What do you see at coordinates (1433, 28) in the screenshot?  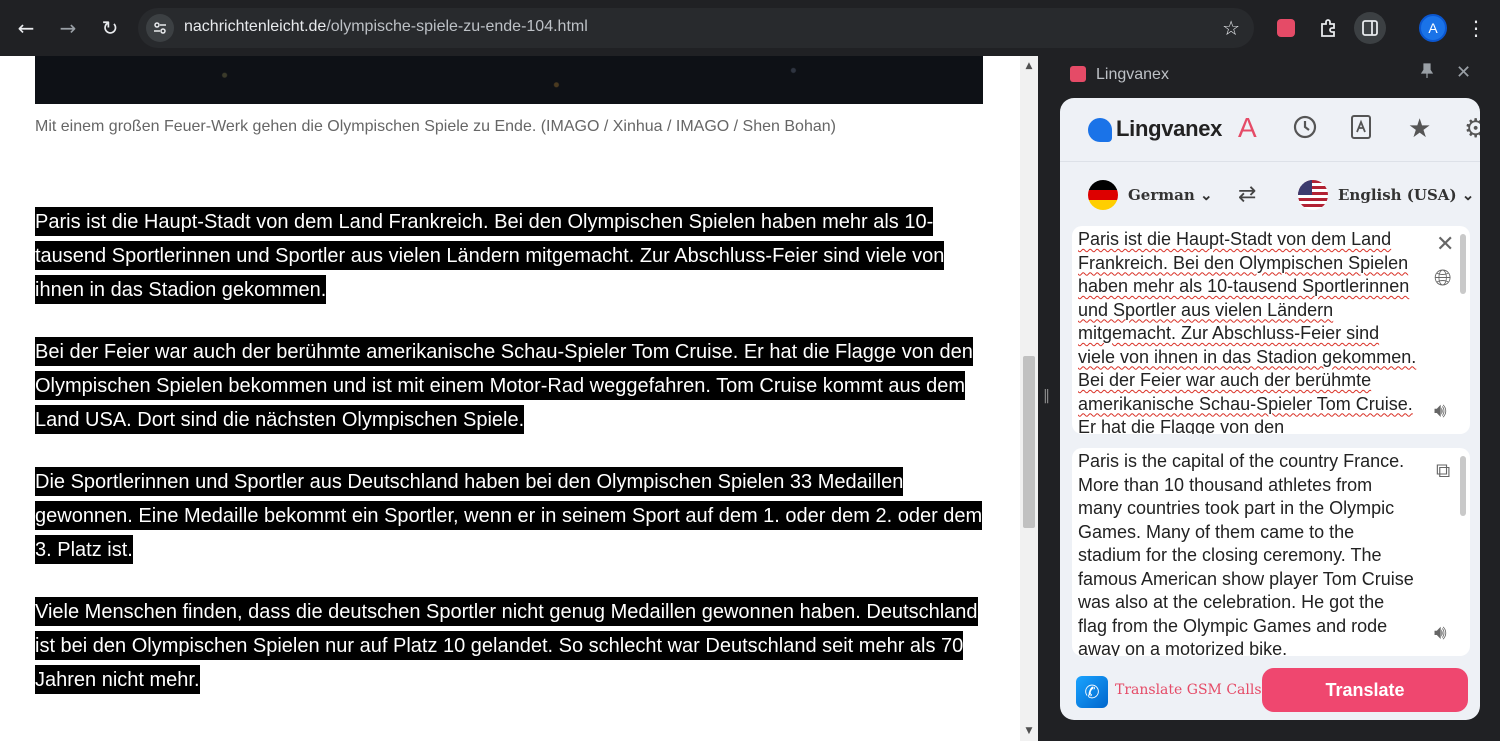 I see `profile-avatar: A` at bounding box center [1433, 28].